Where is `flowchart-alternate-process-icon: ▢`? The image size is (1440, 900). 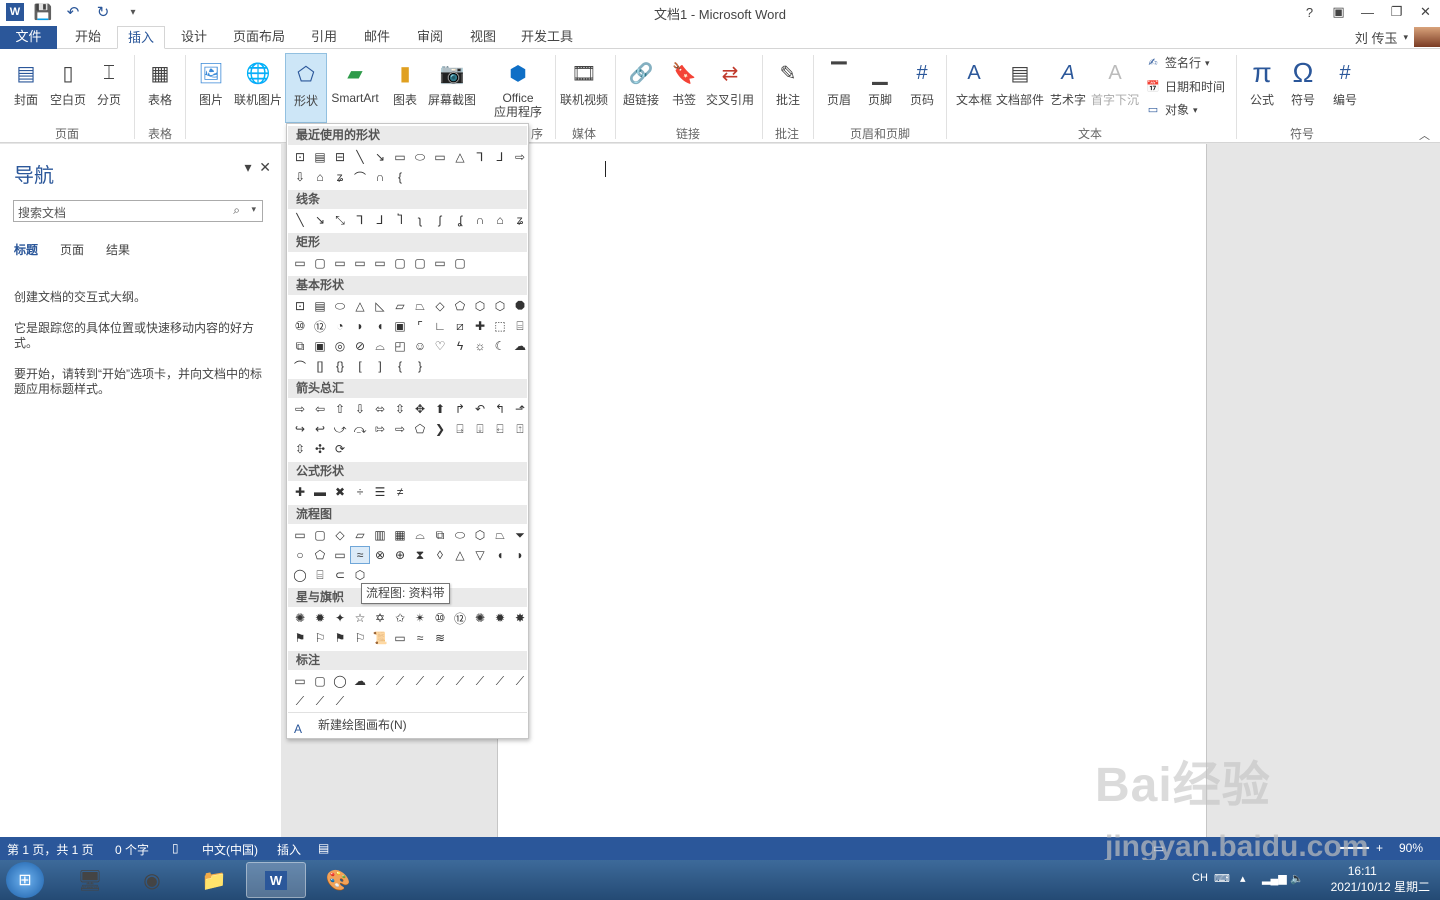 flowchart-alternate-process-icon: ▢ is located at coordinates (320, 535).